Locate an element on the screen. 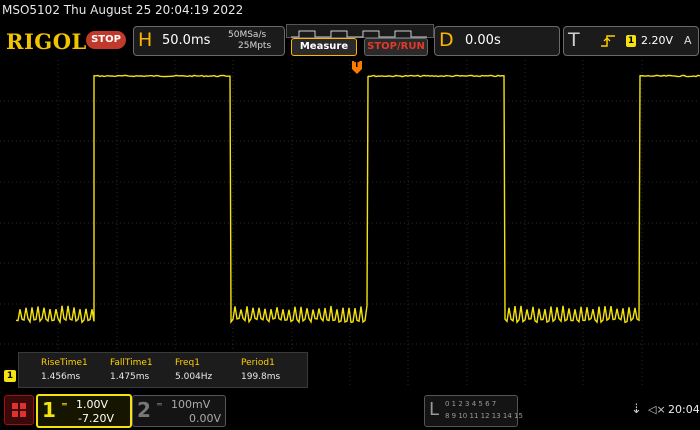 The width and height of the screenshot is (700, 430). horizontal-panel: H 50.0ms 50MSa/s 25Mpts is located at coordinates (209, 41).